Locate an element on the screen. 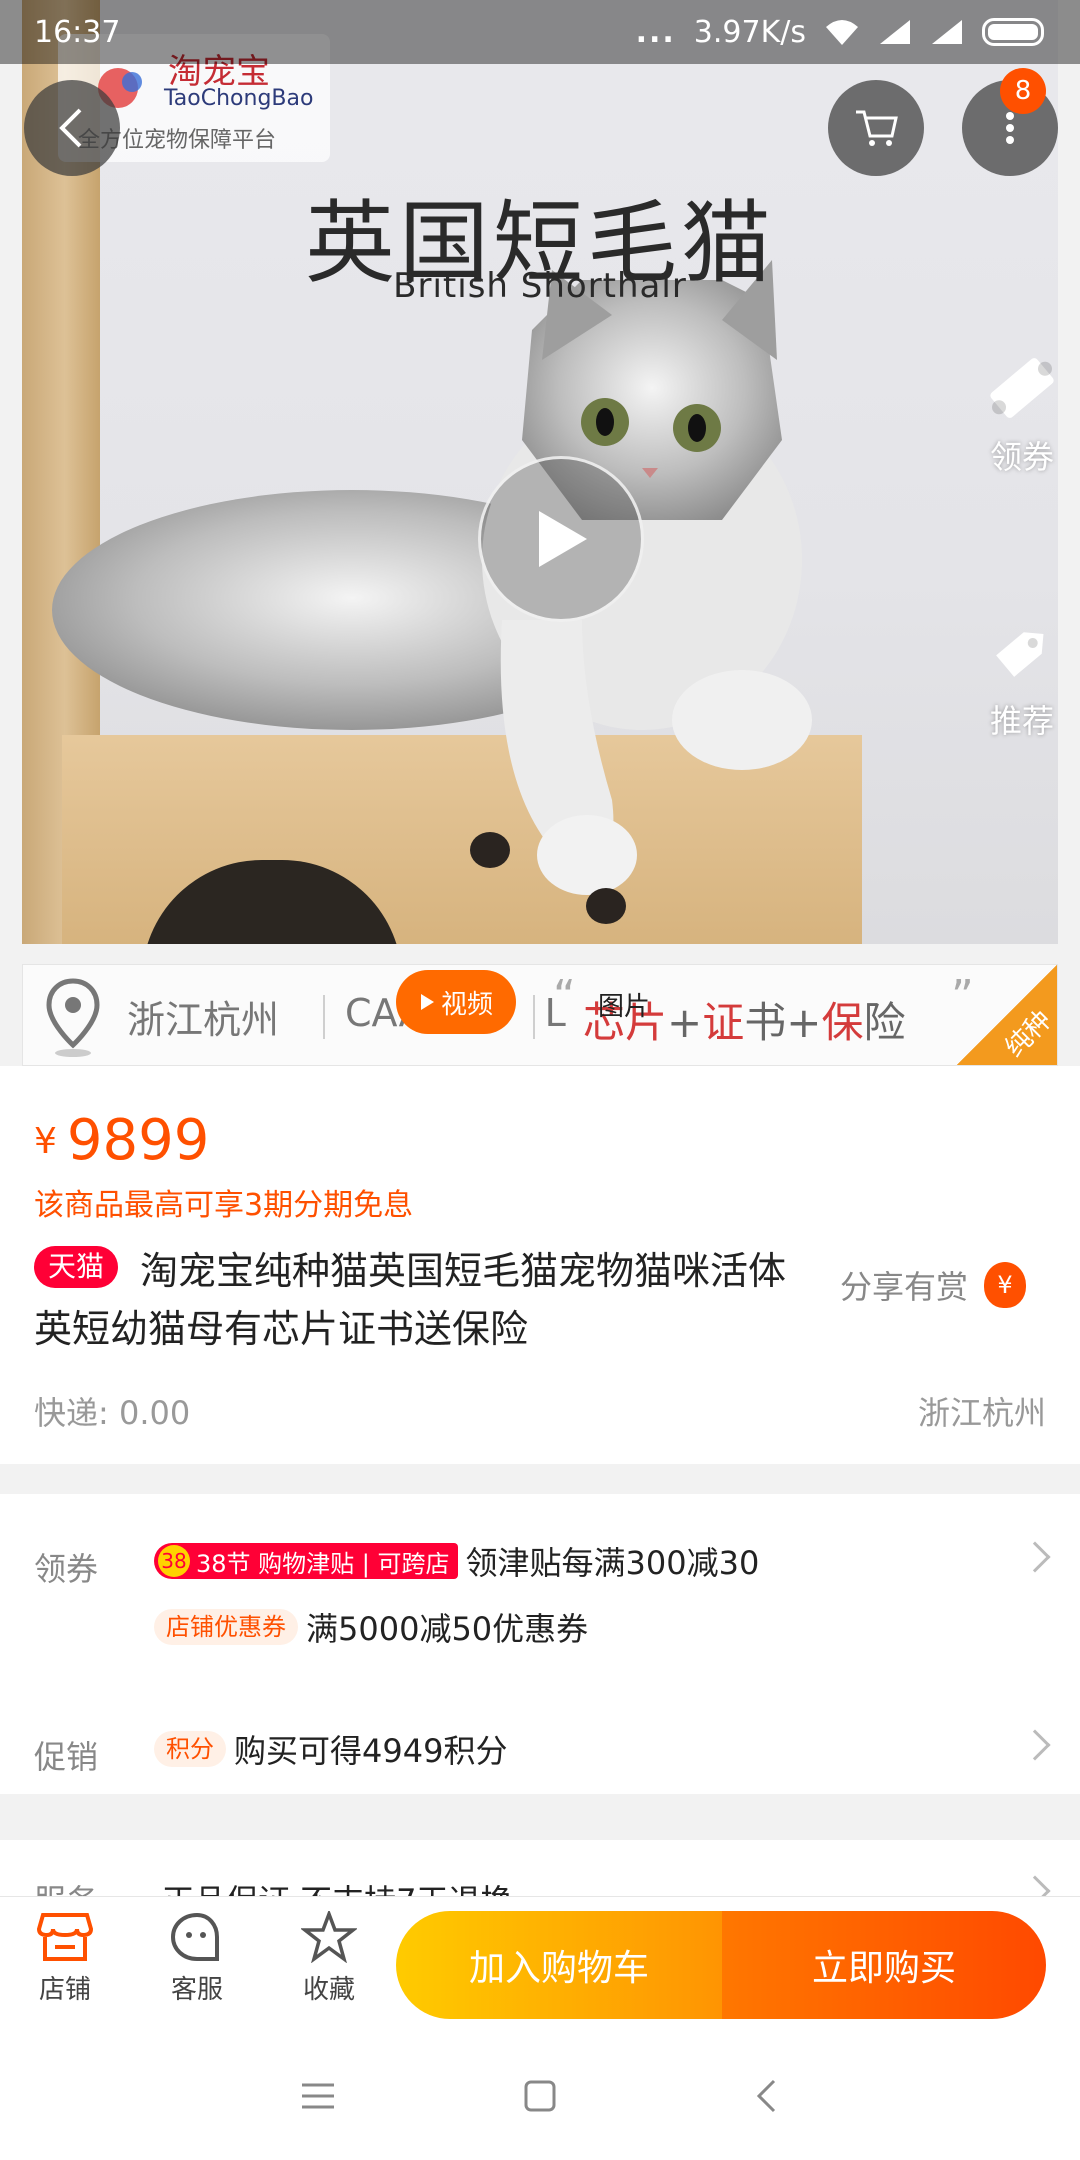 This screenshot has height=2160, width=1080. play-icon is located at coordinates (563, 539).